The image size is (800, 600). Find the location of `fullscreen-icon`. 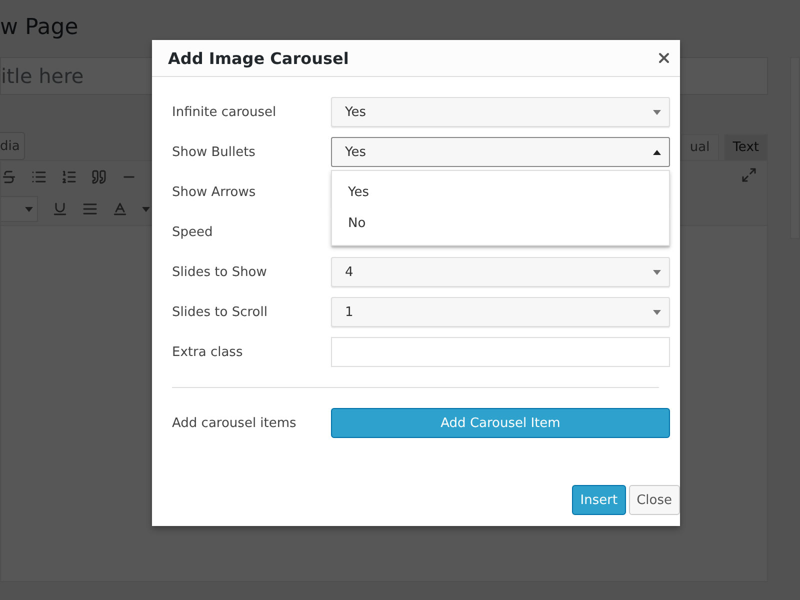

fullscreen-icon is located at coordinates (749, 175).